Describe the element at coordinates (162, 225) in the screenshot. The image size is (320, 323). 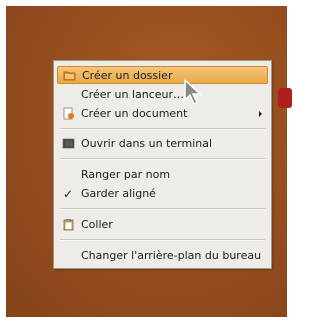
I see `menu-item-paste: Coller` at that location.